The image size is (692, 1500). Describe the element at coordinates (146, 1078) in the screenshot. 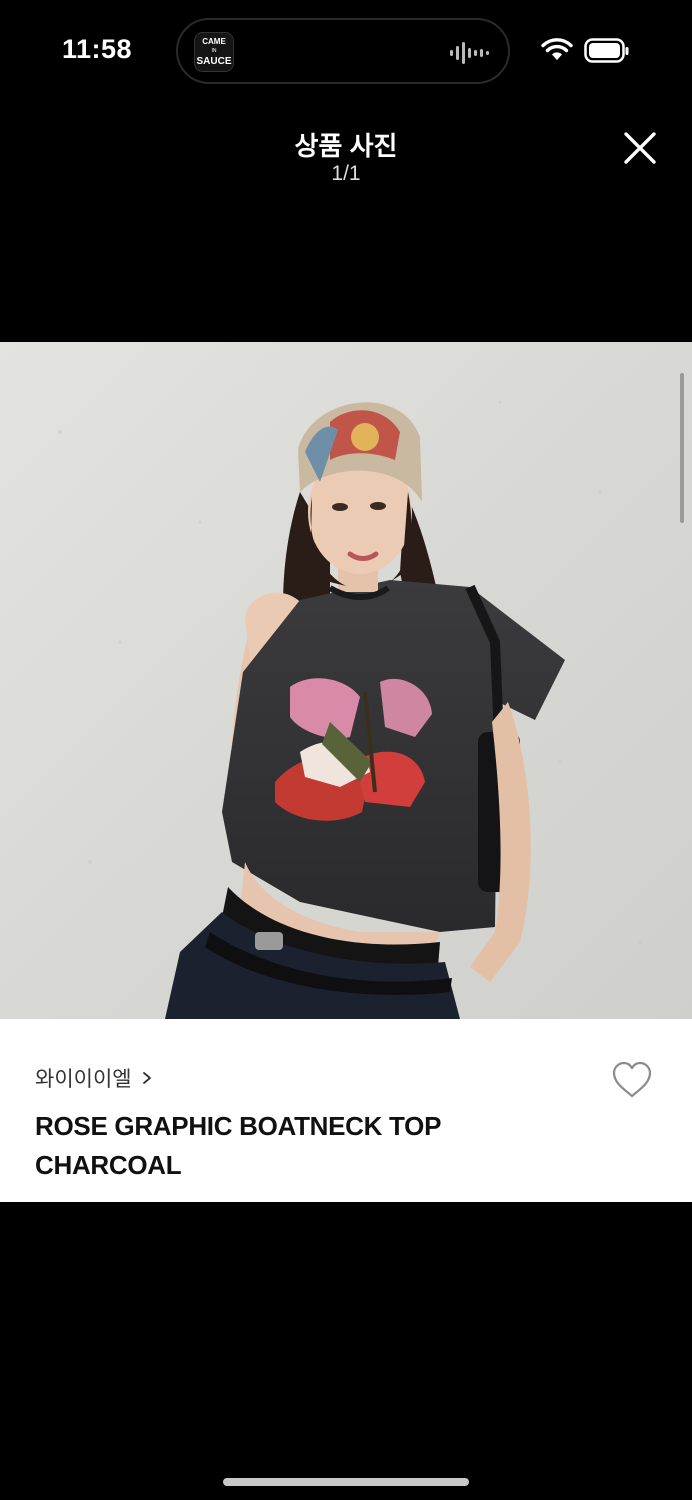

I see `chevron-right-icon` at that location.